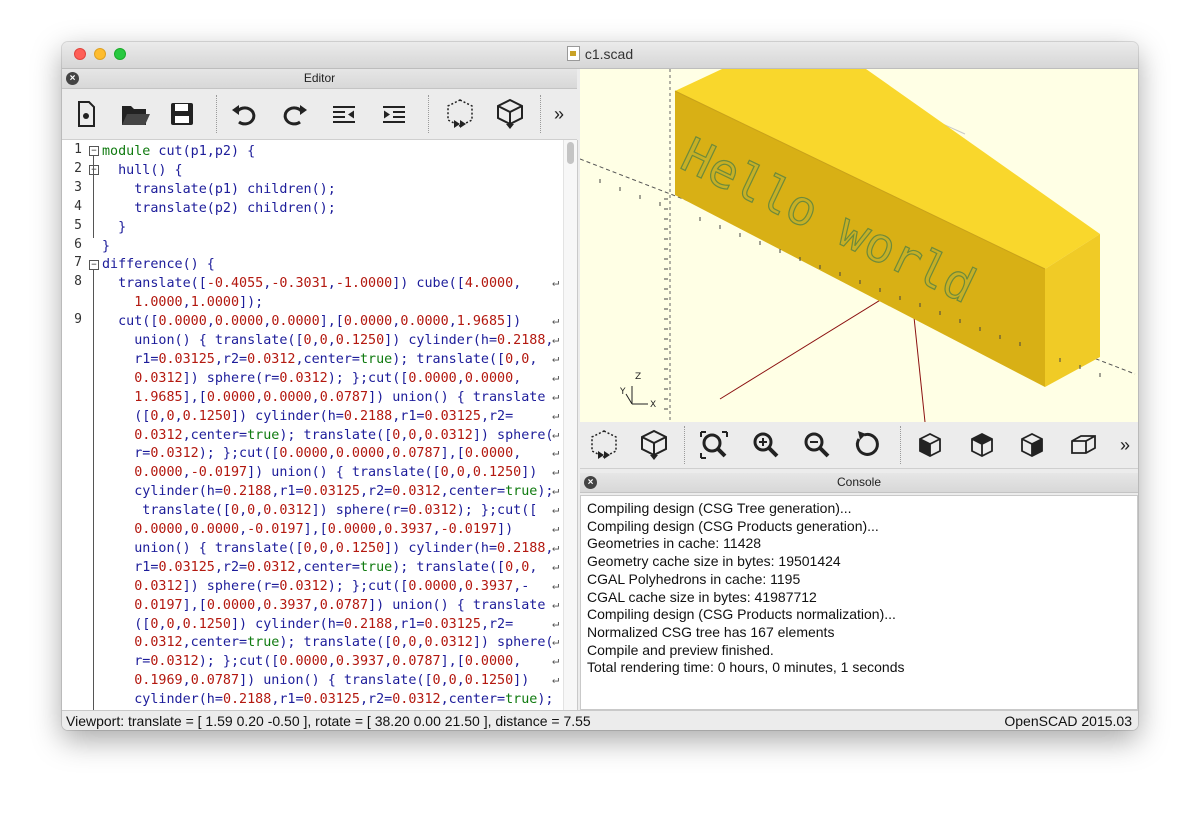 This screenshot has height=813, width=1200. Describe the element at coordinates (714, 445) in the screenshot. I see `view-all-button` at that location.